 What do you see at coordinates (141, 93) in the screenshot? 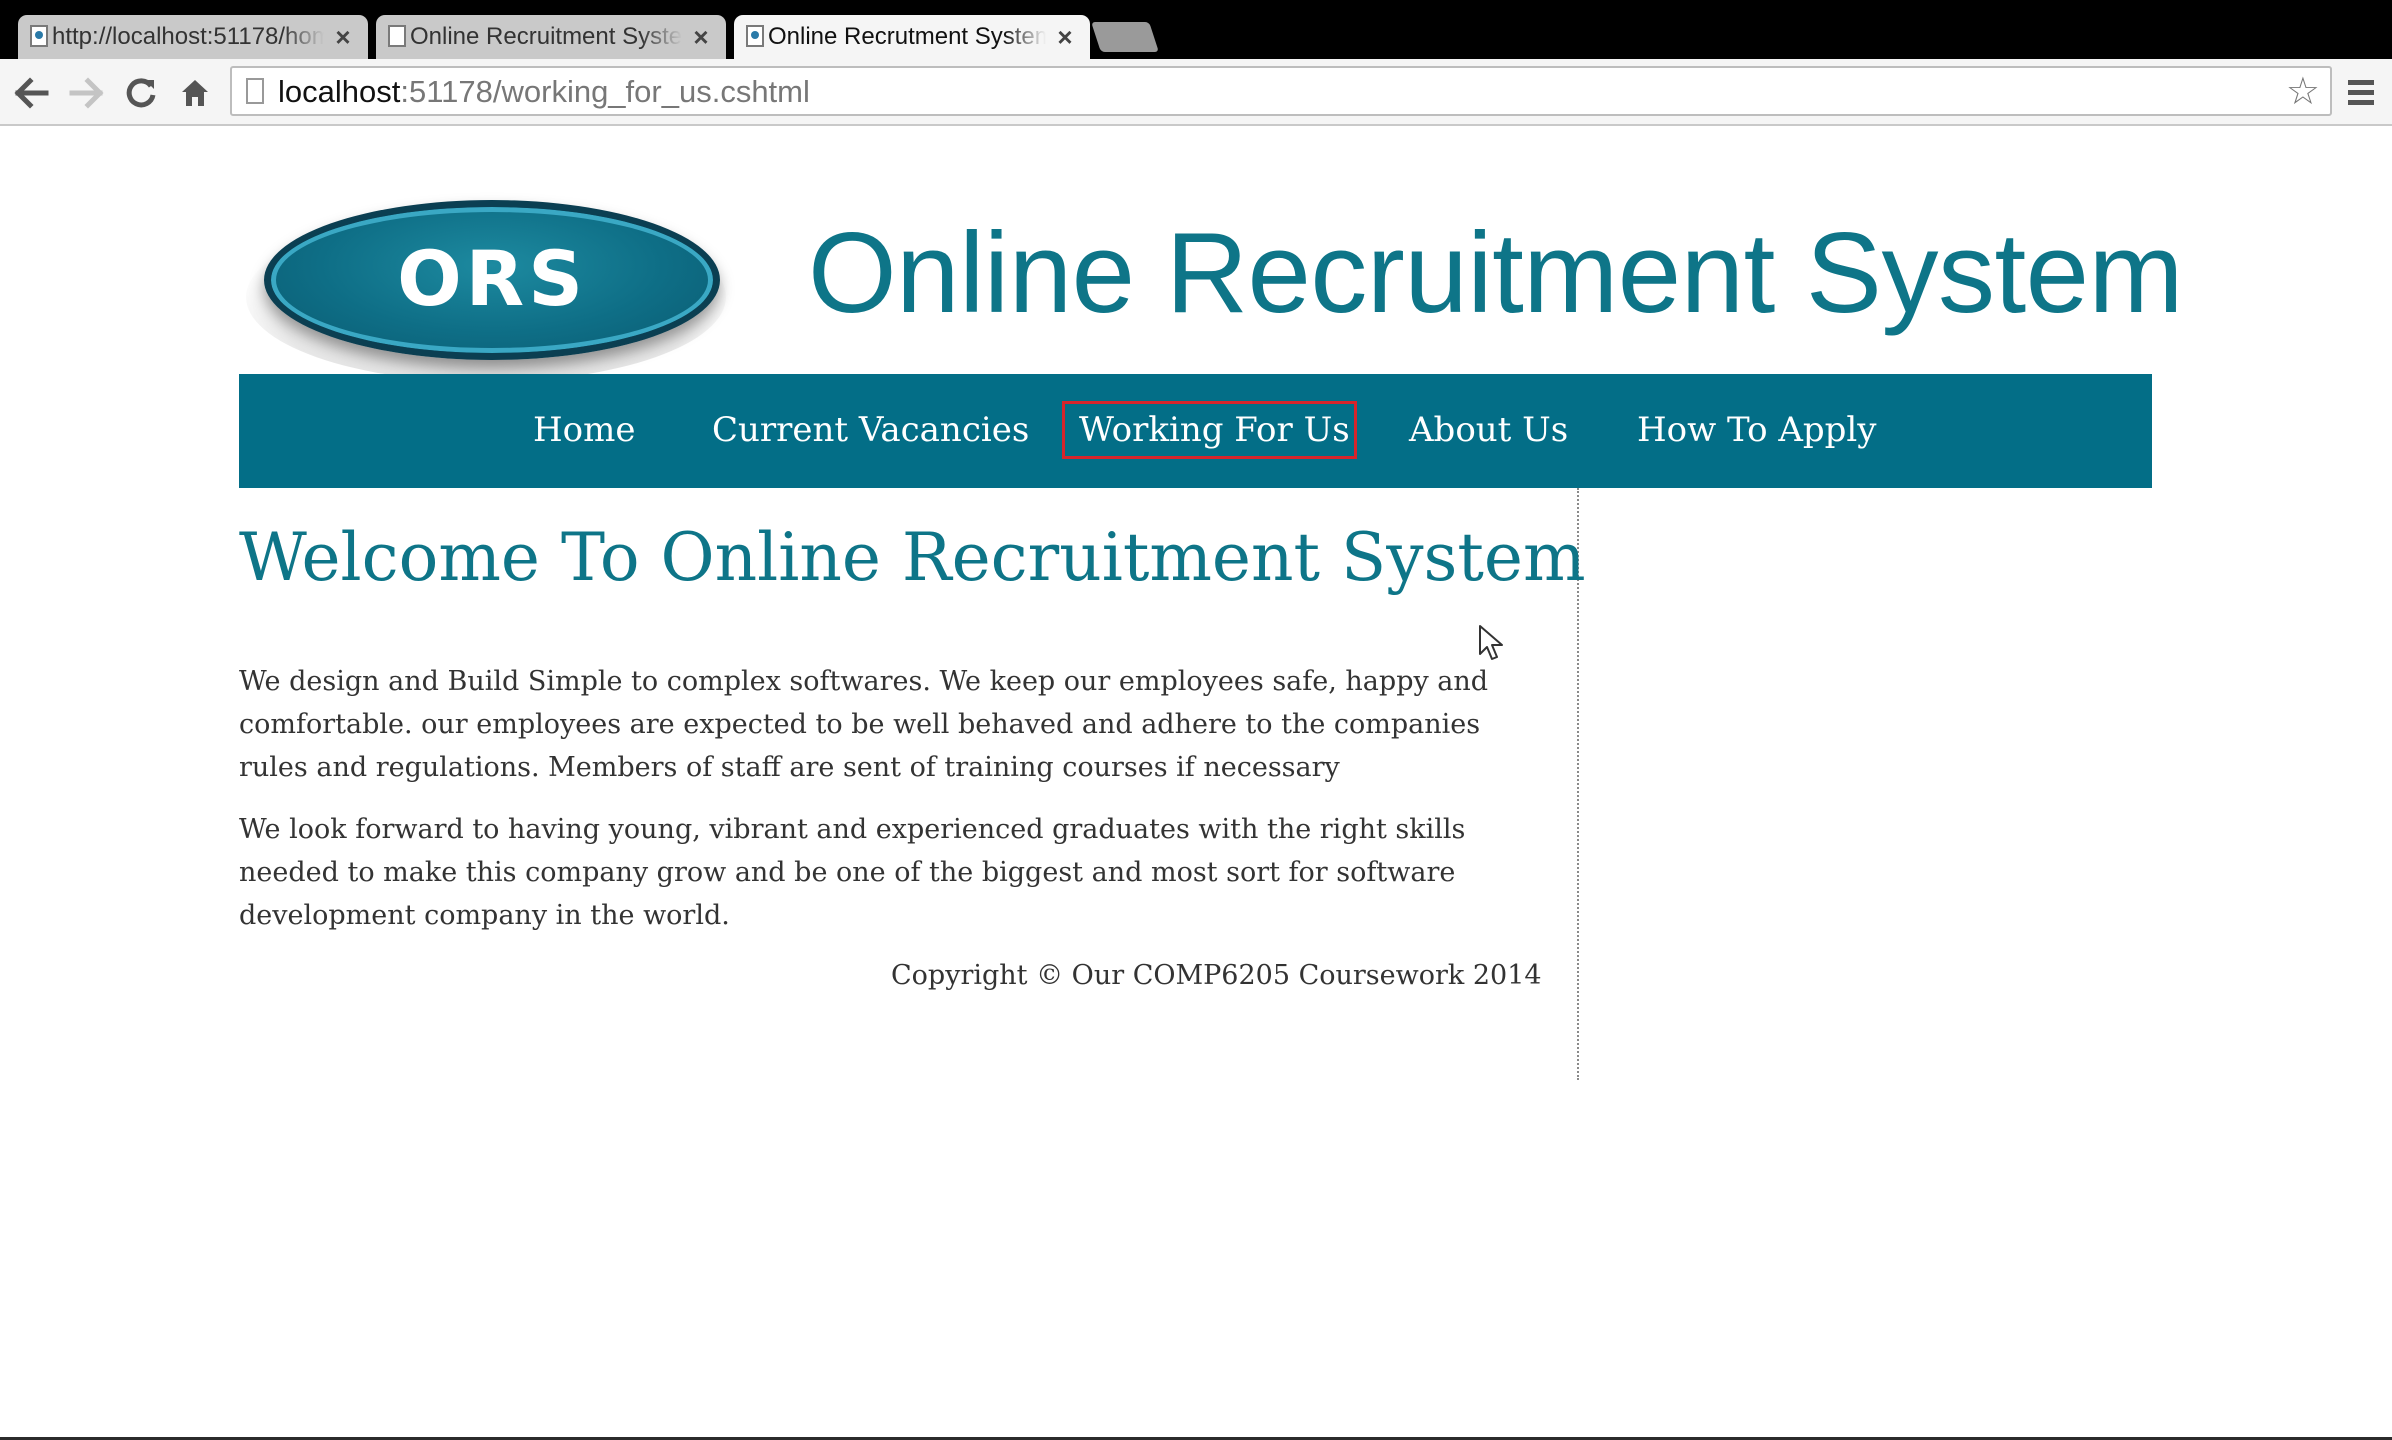
I see `reload-icon` at bounding box center [141, 93].